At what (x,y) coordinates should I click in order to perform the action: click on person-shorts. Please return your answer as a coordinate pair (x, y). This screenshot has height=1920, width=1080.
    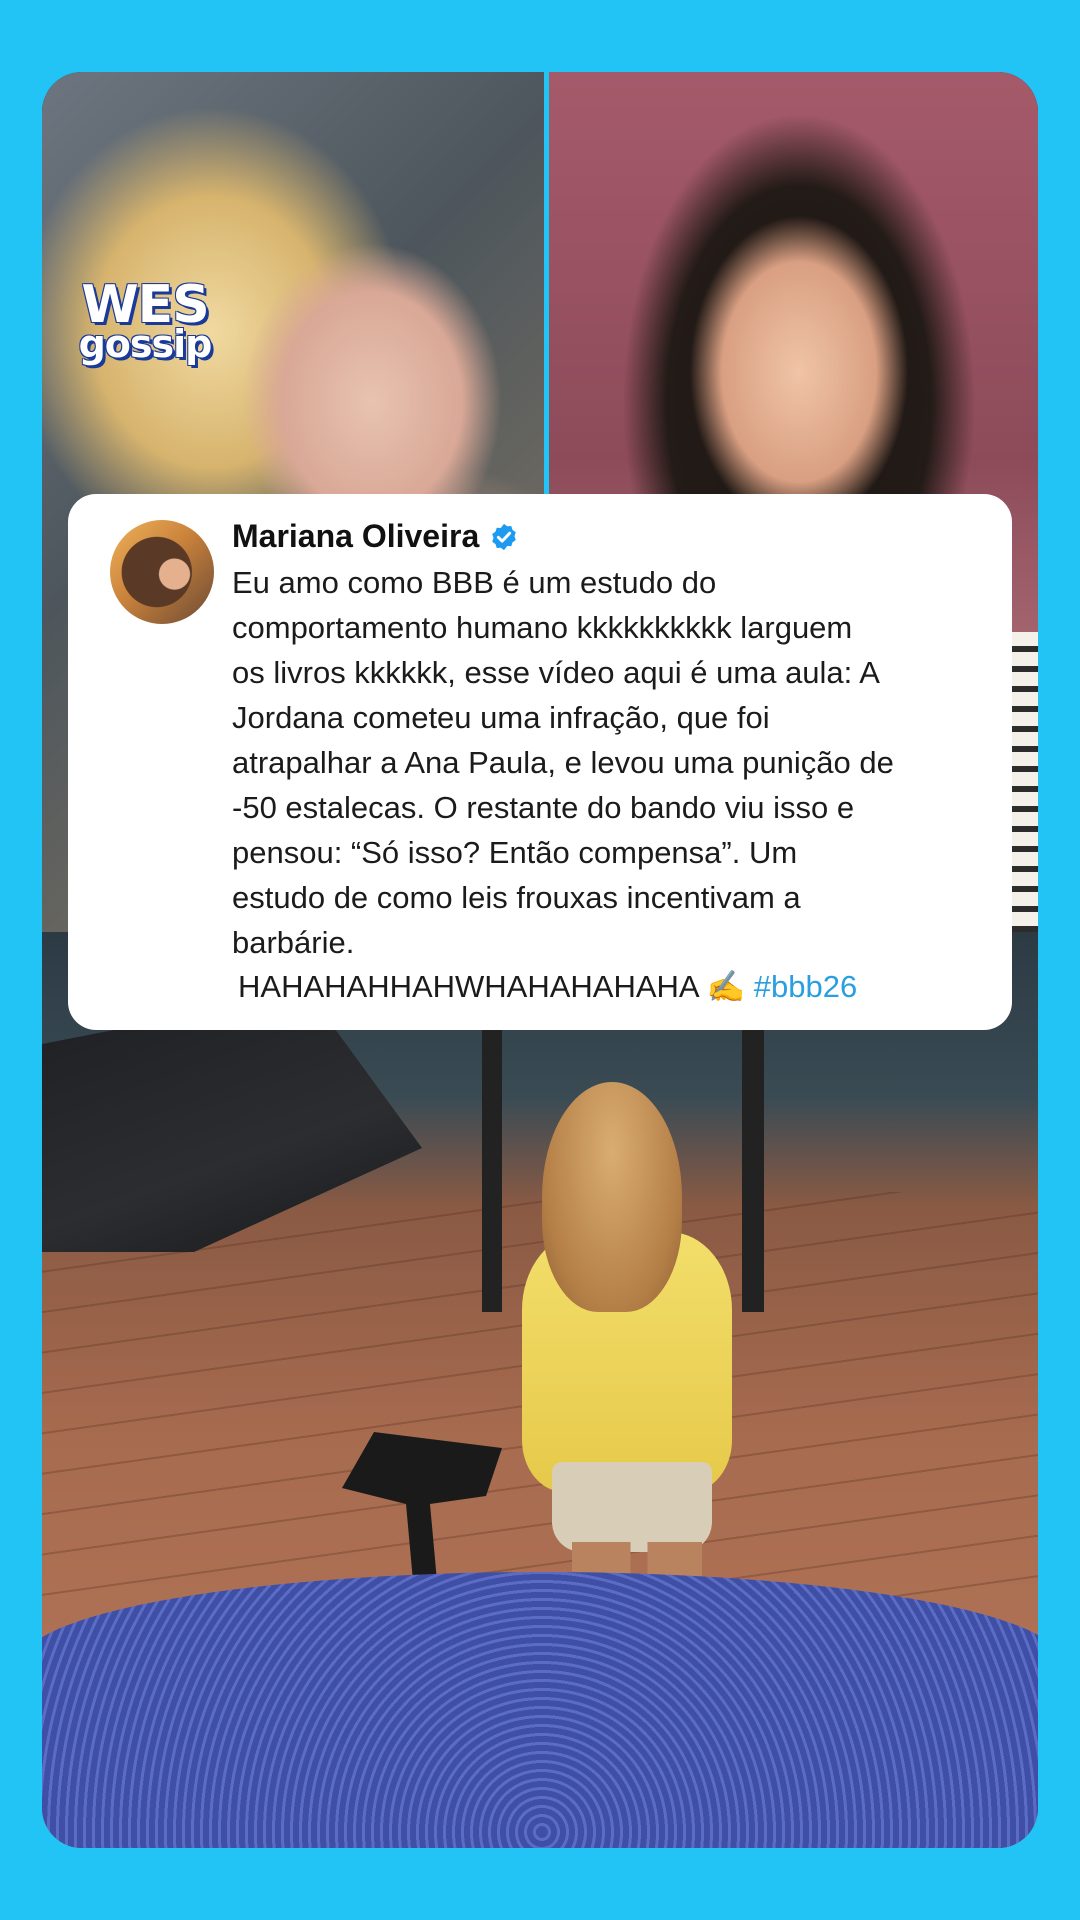
    Looking at the image, I should click on (632, 1507).